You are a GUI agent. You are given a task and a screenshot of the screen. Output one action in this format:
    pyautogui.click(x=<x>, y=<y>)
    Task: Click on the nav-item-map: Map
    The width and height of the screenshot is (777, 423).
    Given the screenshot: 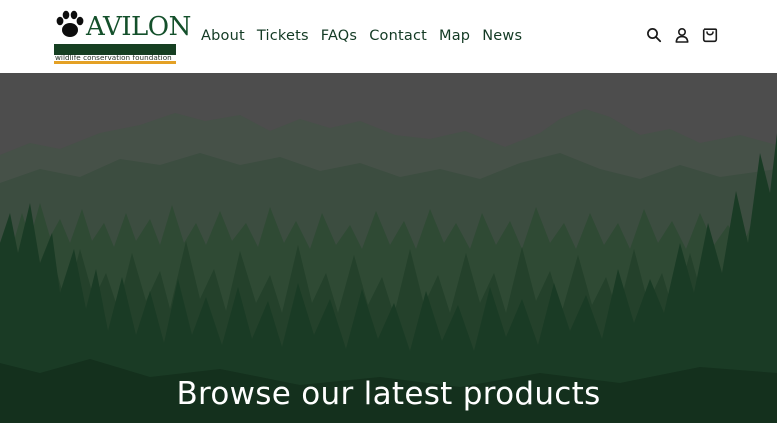 What is the action you would take?
    pyautogui.click(x=454, y=36)
    